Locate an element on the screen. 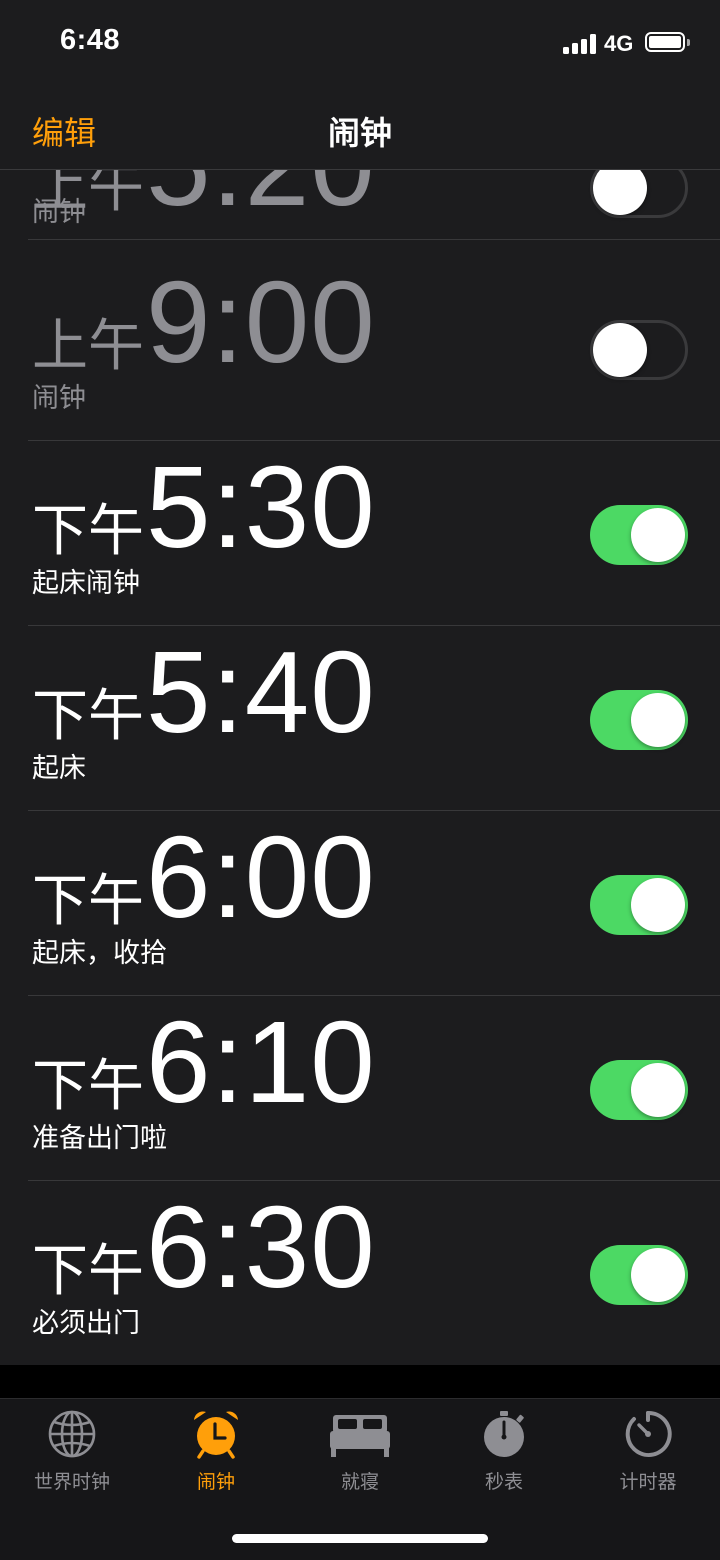  tab-stopwatch: 秒表 is located at coordinates (504, 1454).